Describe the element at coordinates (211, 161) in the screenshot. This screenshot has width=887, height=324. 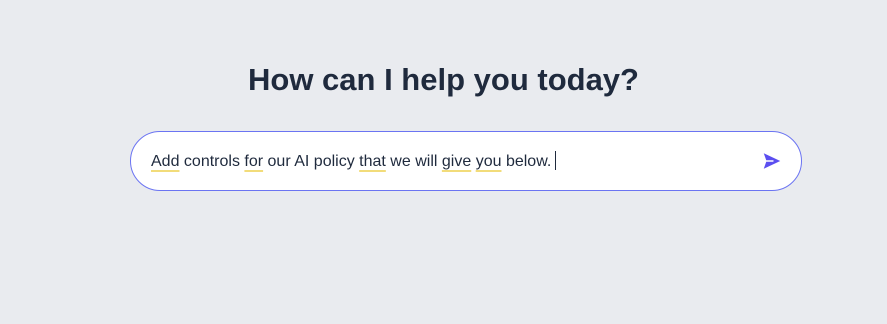
I see `prompt-word: controls` at that location.